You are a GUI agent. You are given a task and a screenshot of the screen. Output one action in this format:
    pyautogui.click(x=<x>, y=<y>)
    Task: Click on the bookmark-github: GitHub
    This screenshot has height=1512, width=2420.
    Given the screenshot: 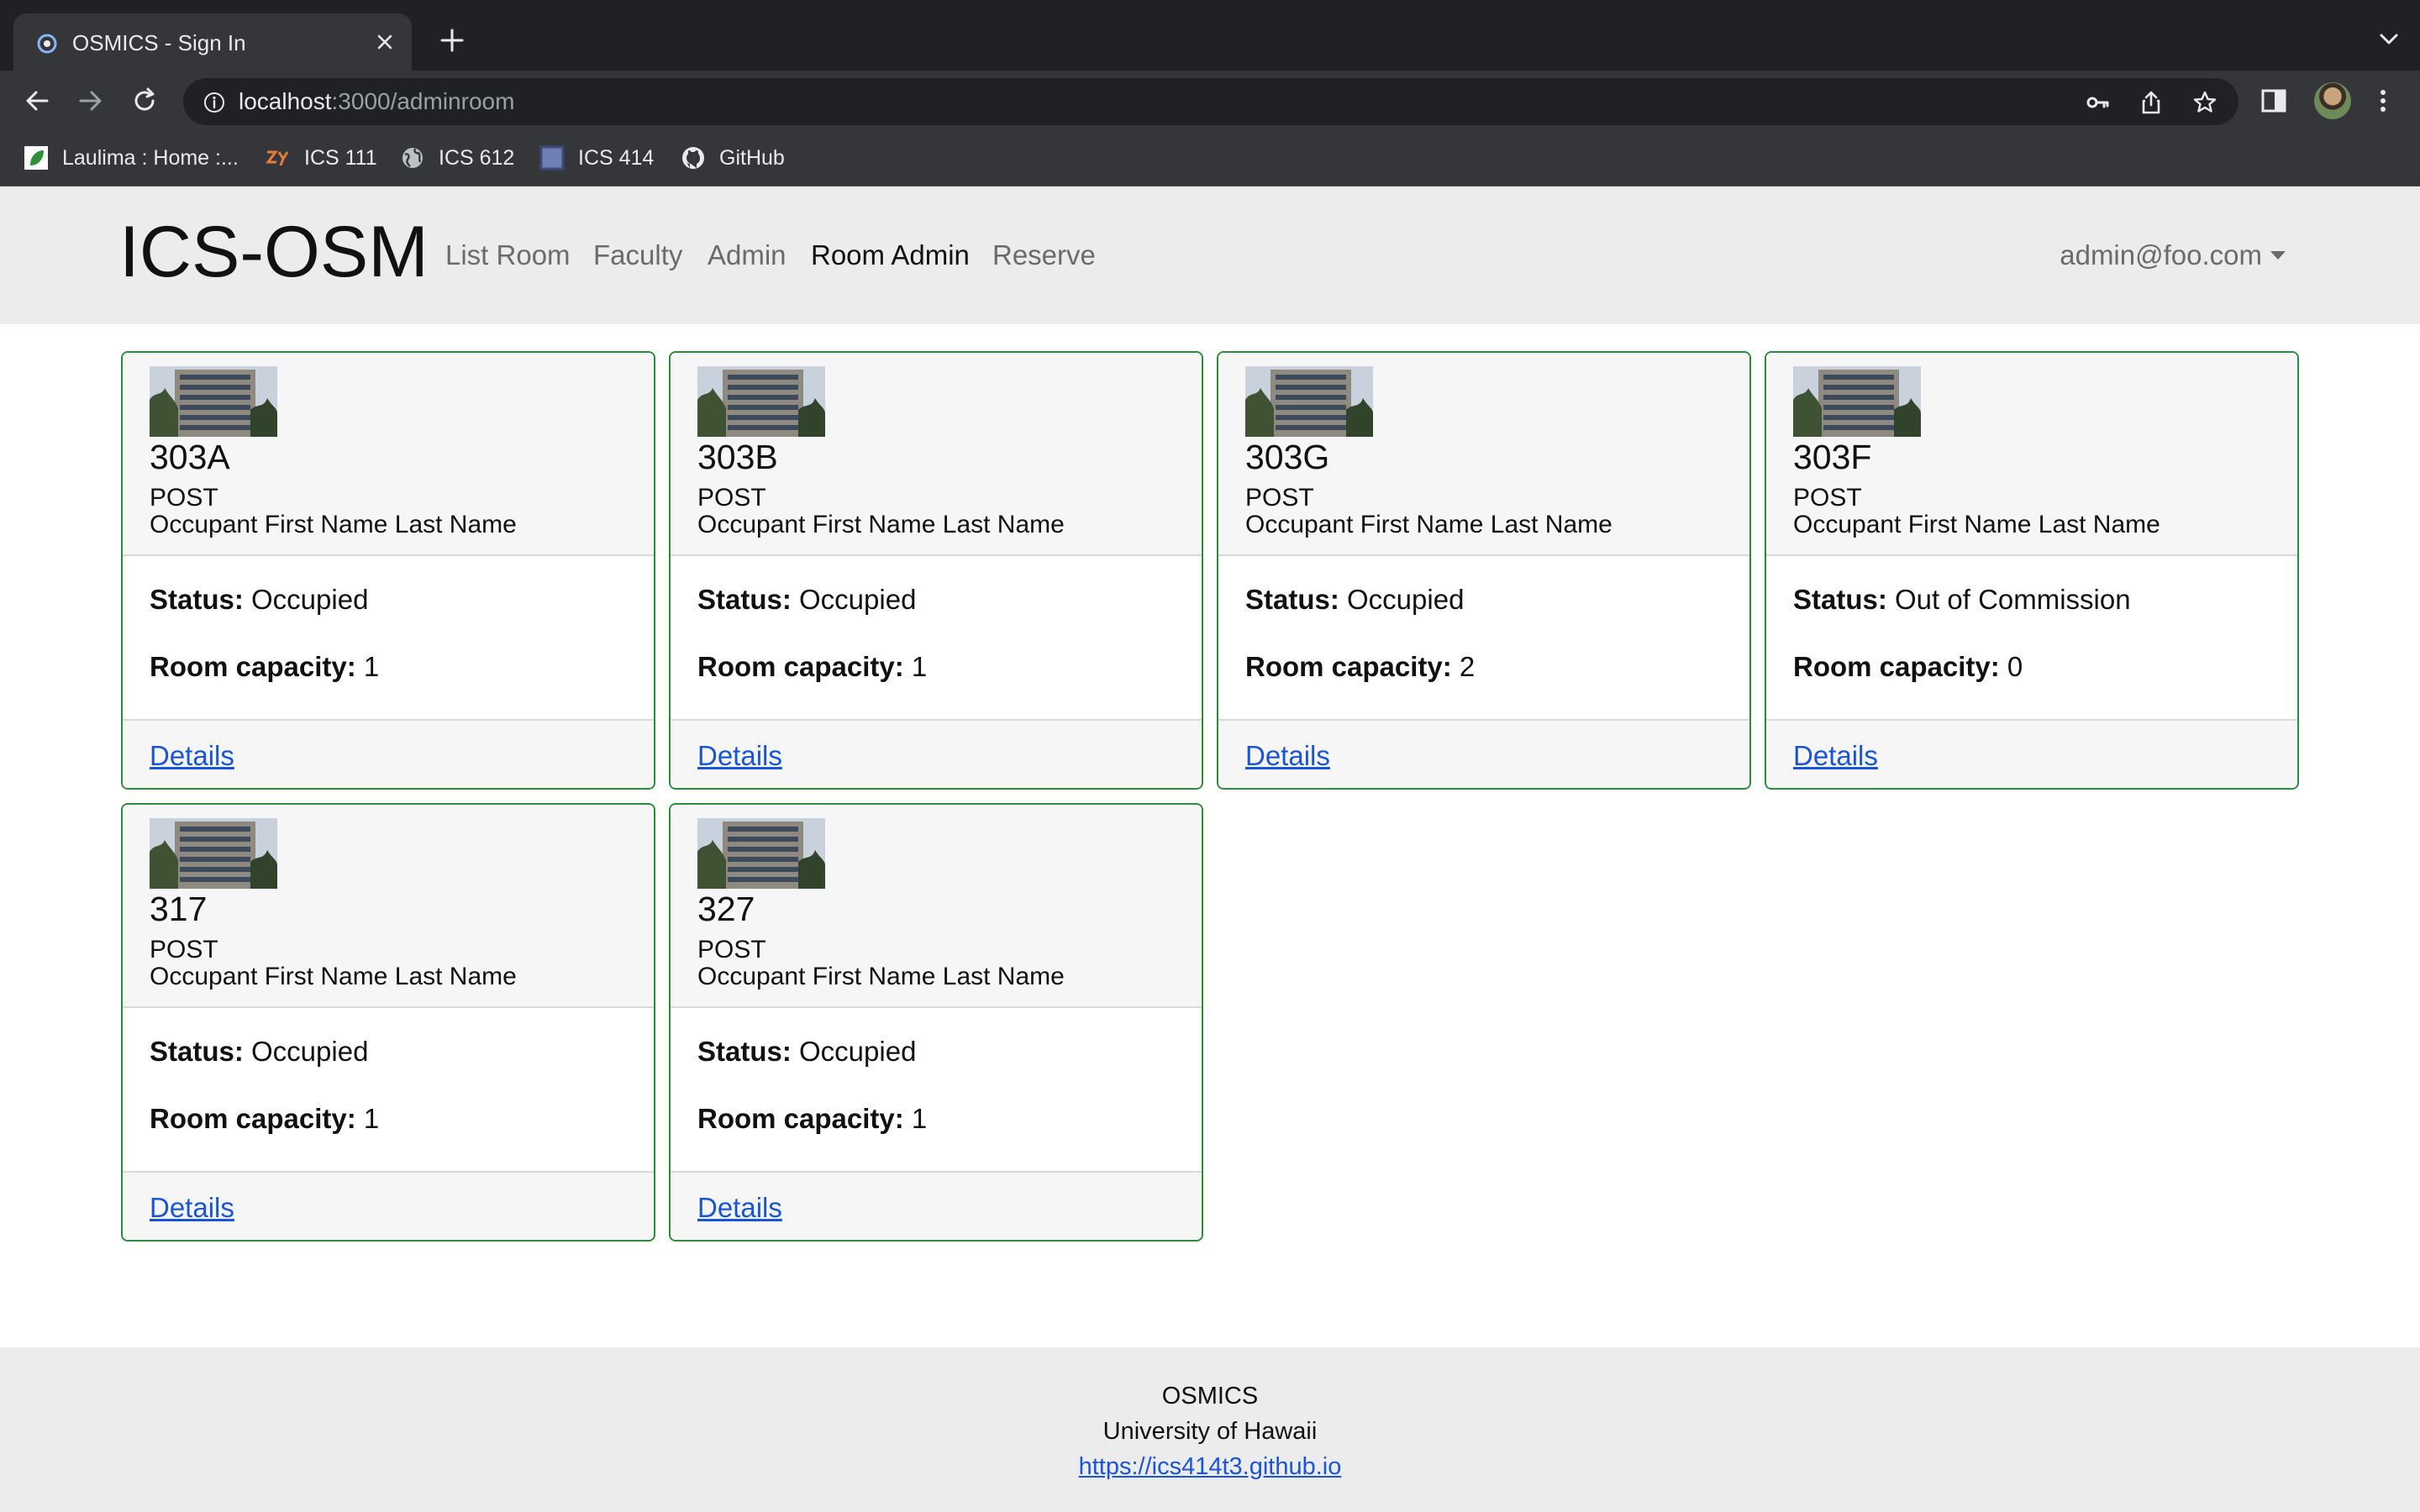 What is the action you would take?
    pyautogui.click(x=733, y=158)
    